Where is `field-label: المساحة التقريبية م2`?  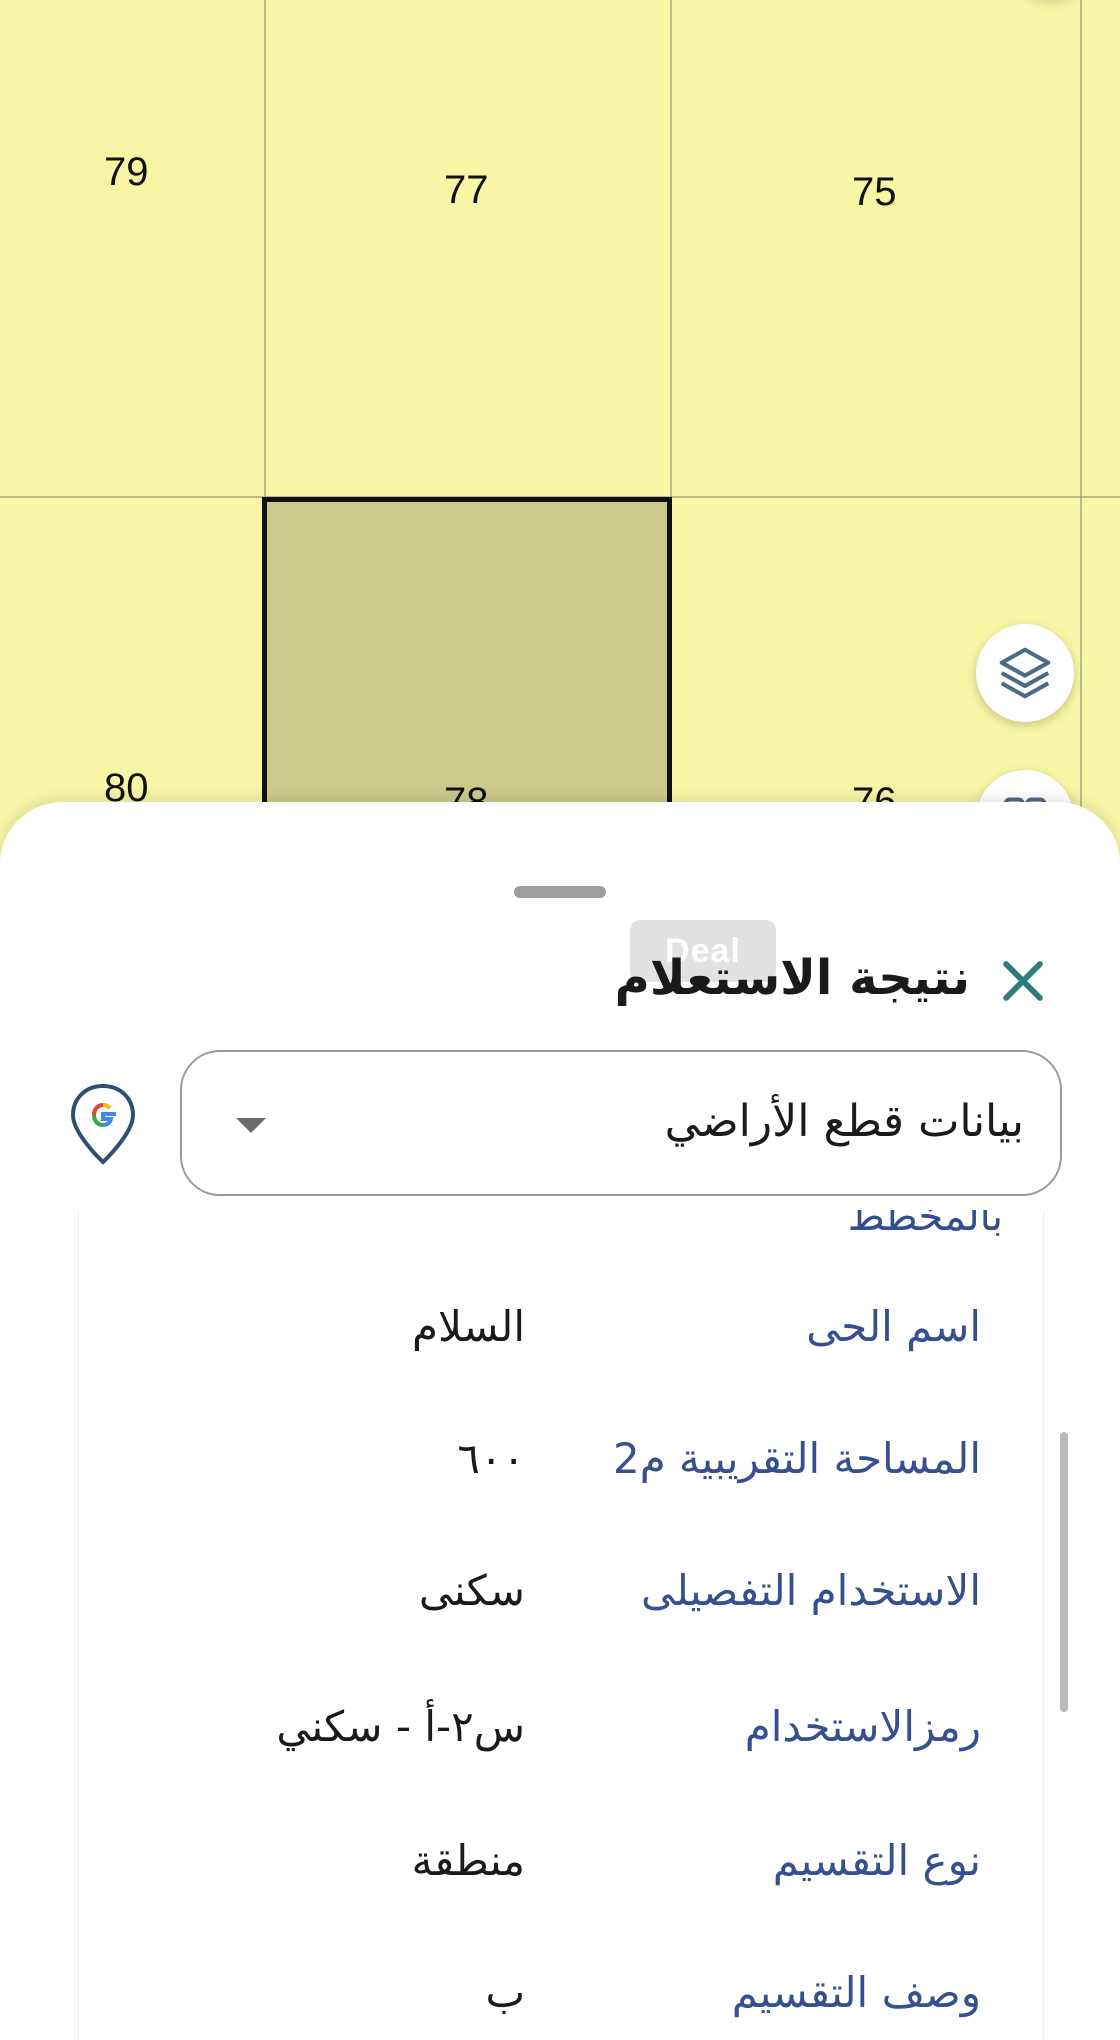
field-label: المساحة التقريبية م2 is located at coordinates (796, 1458).